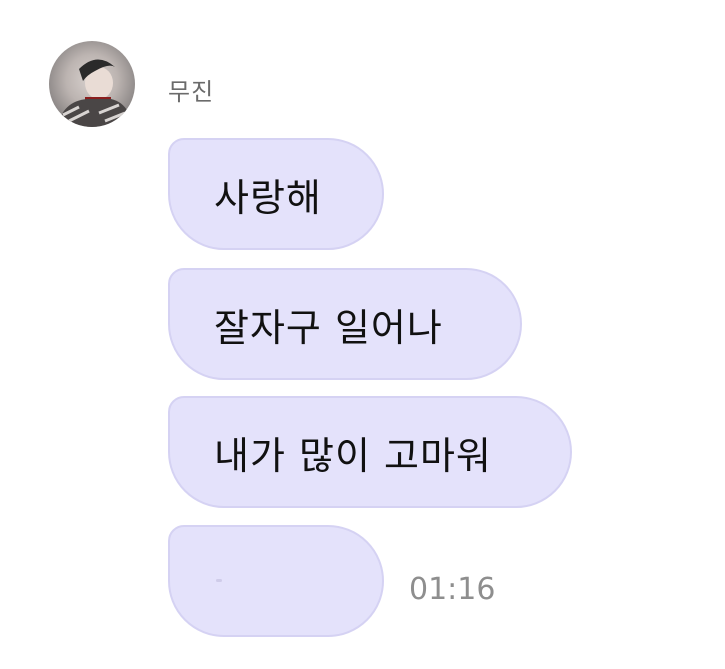 This screenshot has width=725, height=669. What do you see at coordinates (353, 455) in the screenshot?
I see `message-text: 내가 많이 고마워` at bounding box center [353, 455].